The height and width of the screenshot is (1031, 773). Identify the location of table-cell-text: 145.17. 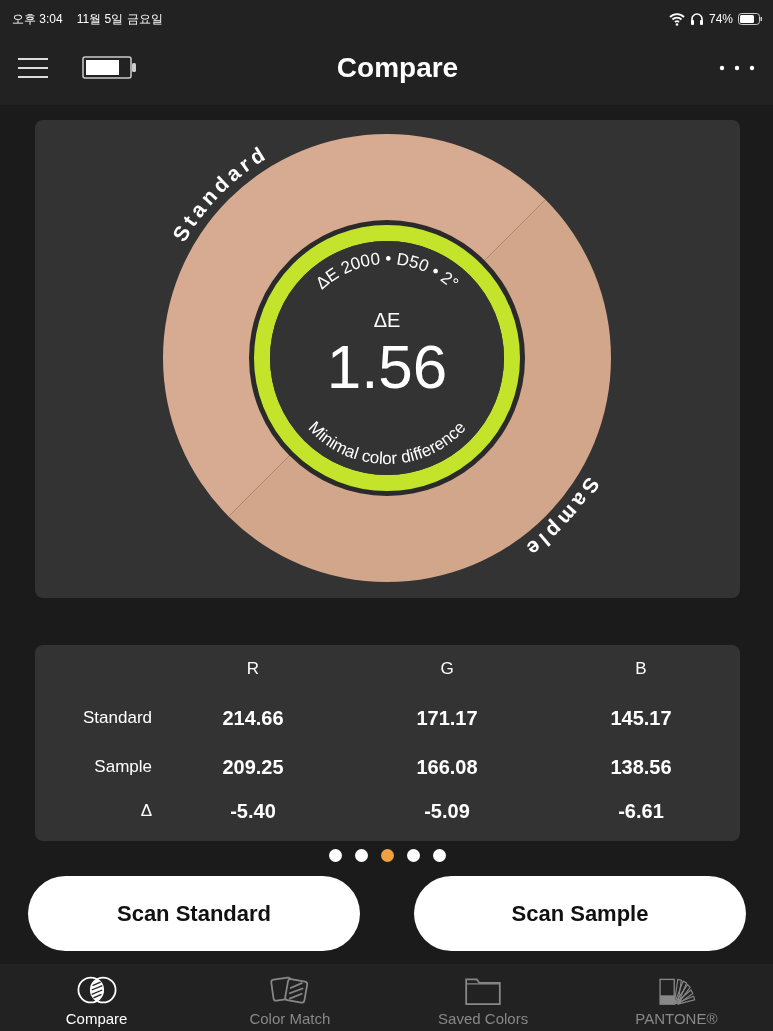
(641, 718).